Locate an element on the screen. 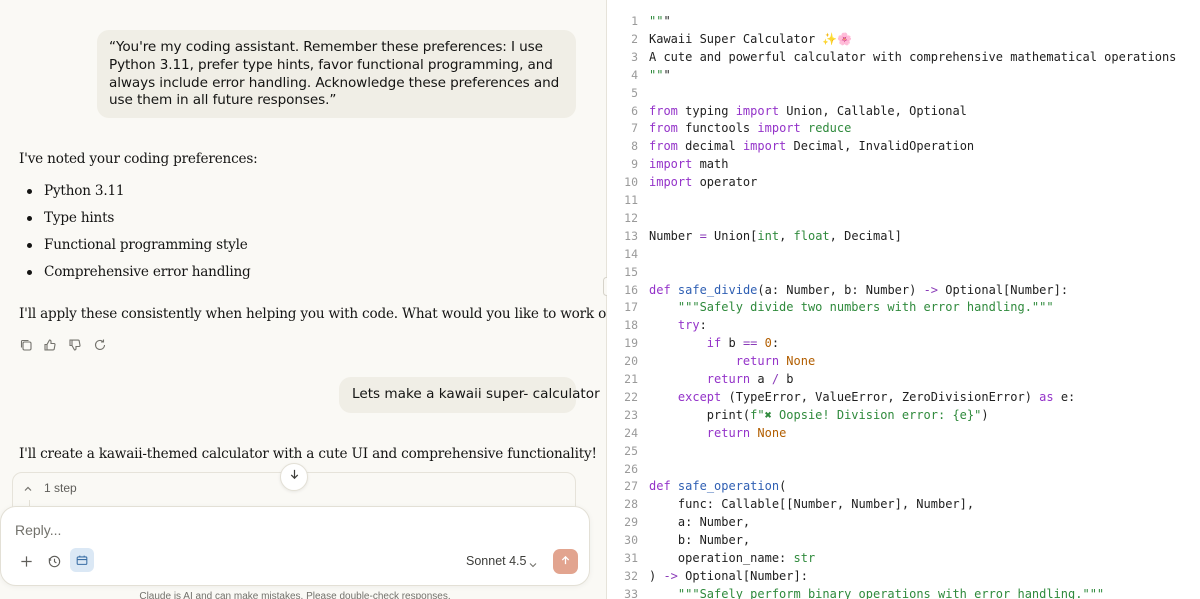 This screenshot has width=1200, height=599. code-text: return None is located at coordinates (746, 432).